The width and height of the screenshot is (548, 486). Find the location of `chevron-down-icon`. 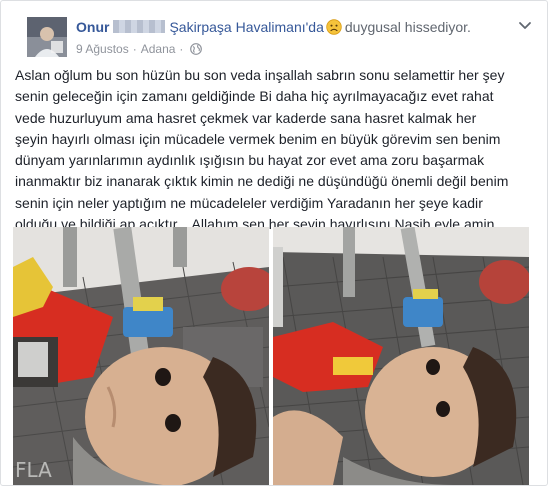

chevron-down-icon is located at coordinates (525, 25).